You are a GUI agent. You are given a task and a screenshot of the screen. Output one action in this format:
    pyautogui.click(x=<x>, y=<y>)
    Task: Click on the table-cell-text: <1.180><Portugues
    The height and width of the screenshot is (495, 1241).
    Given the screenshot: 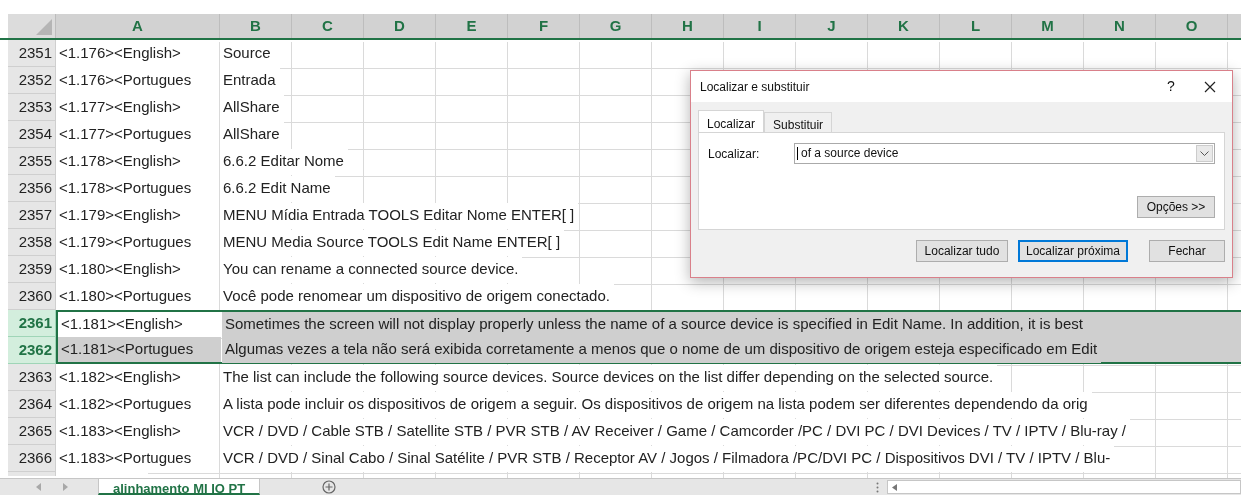 What is the action you would take?
    pyautogui.click(x=125, y=296)
    